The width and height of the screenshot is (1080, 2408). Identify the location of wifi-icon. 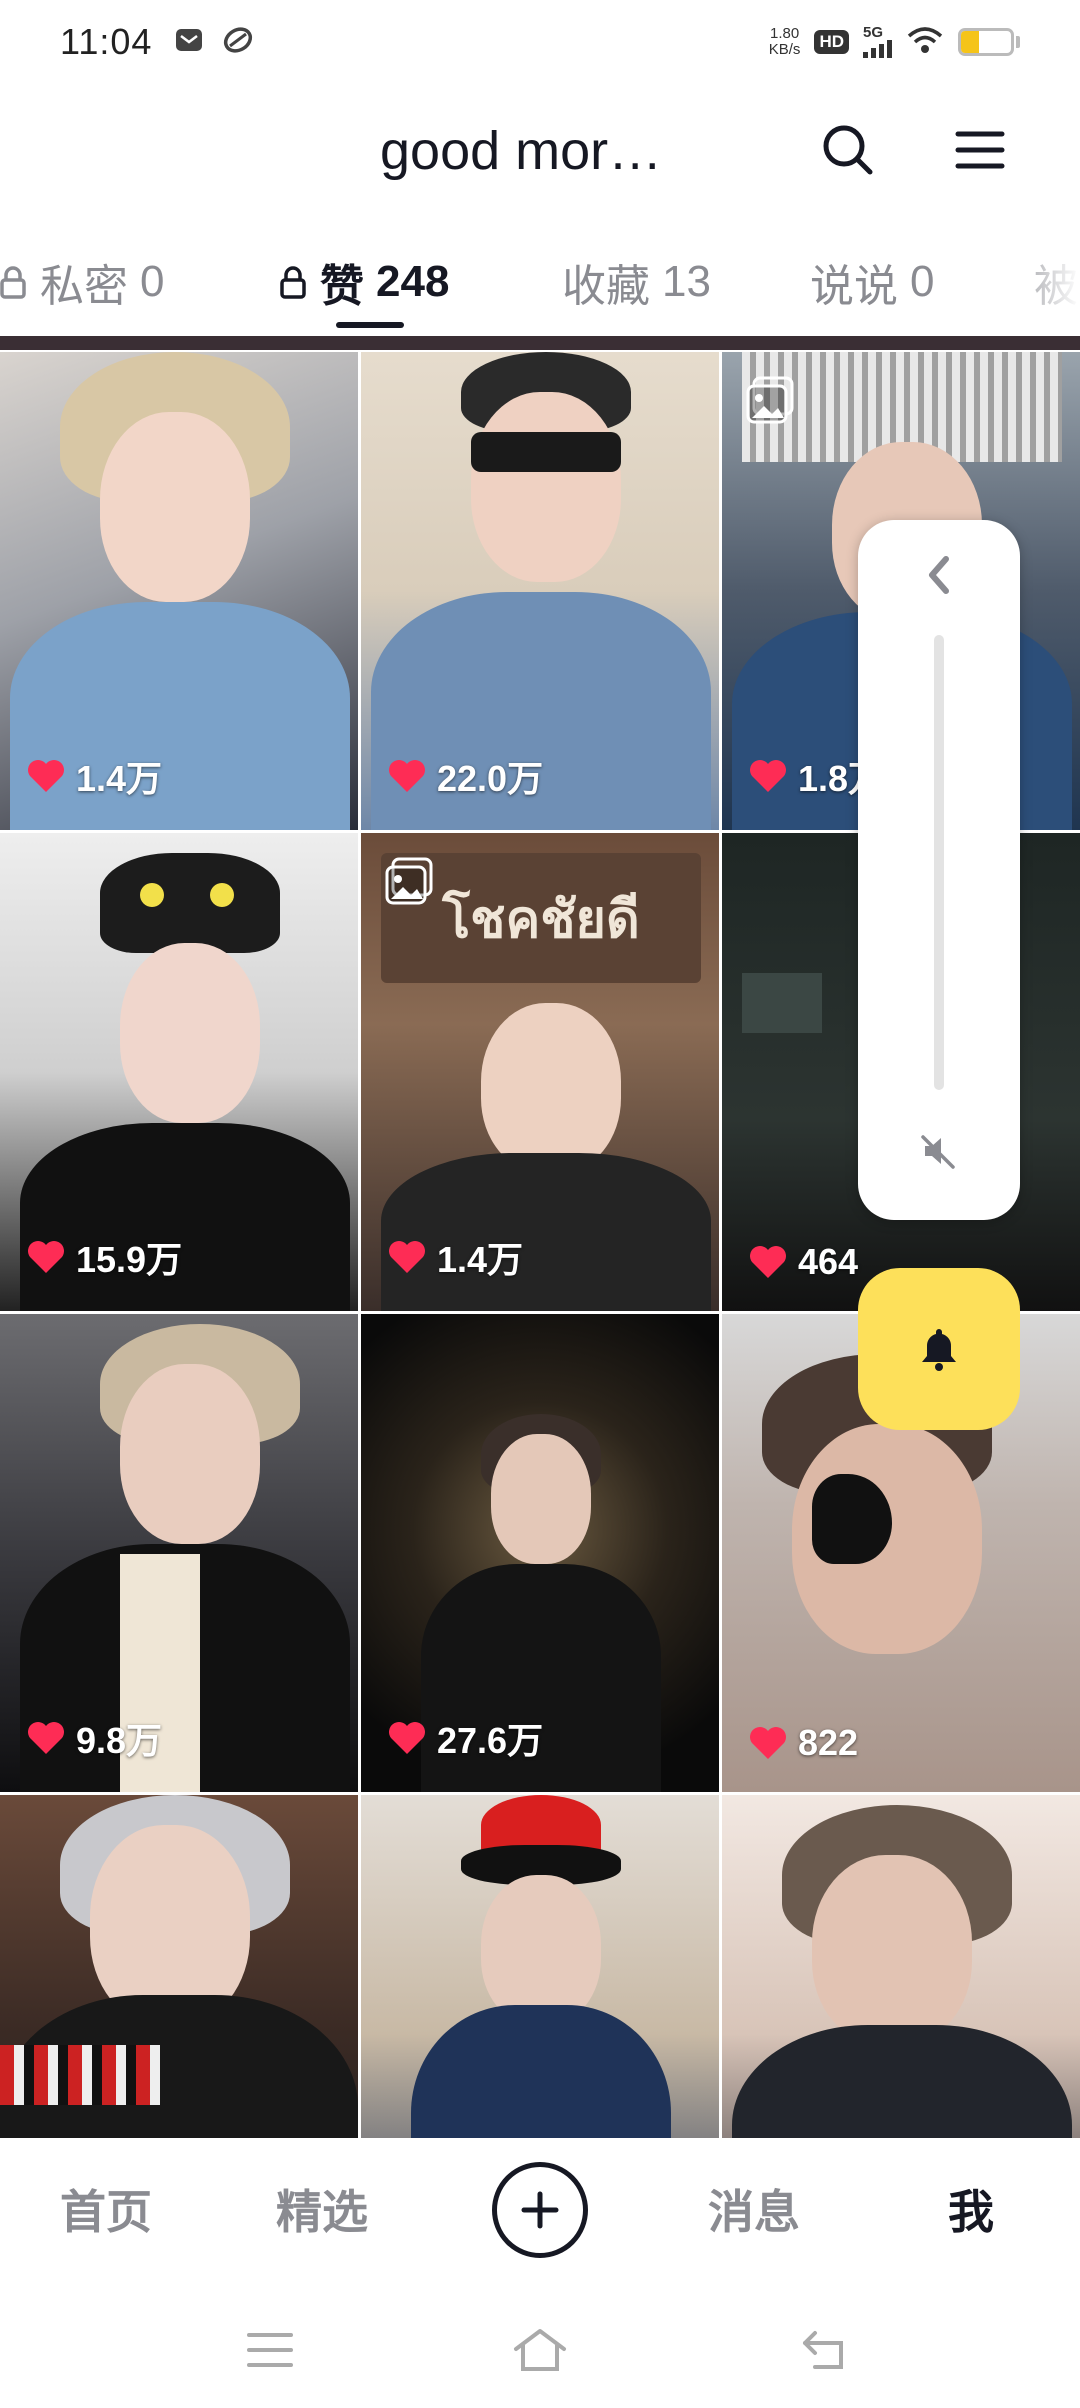
(925, 42).